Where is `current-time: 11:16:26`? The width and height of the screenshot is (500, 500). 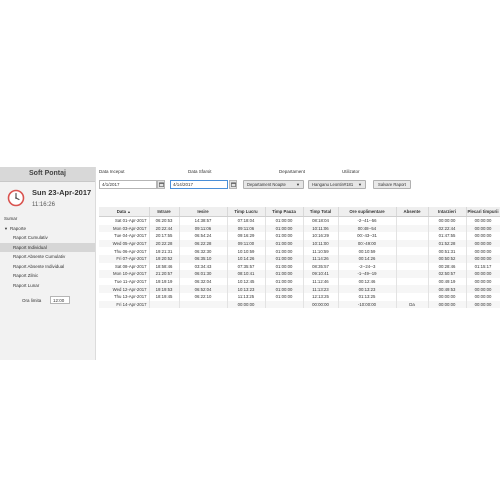
current-time: 11:16:26 is located at coordinates (43, 205).